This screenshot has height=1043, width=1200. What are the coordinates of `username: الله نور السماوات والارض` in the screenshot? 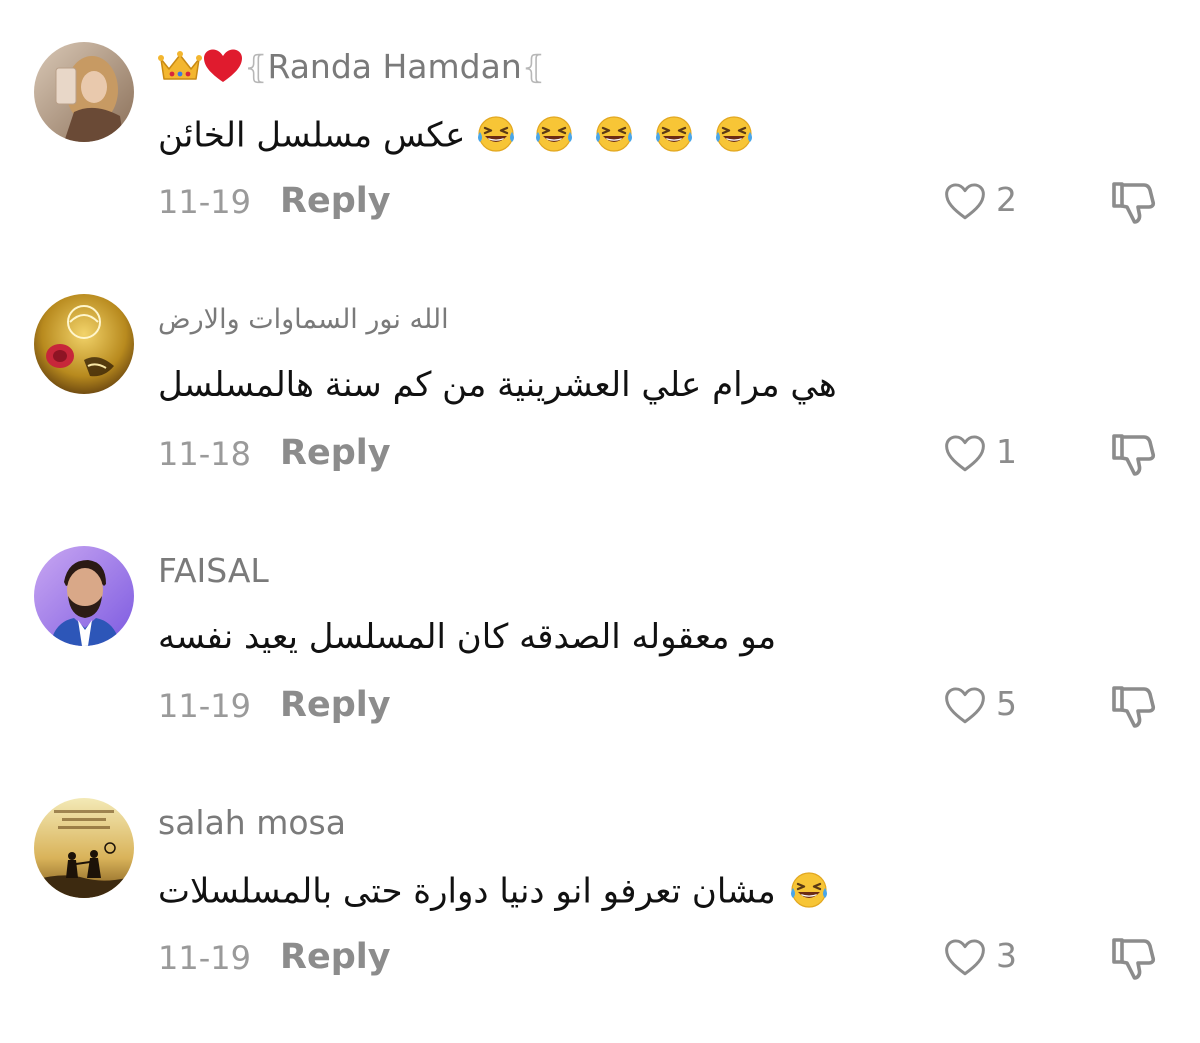 It's located at (303, 319).